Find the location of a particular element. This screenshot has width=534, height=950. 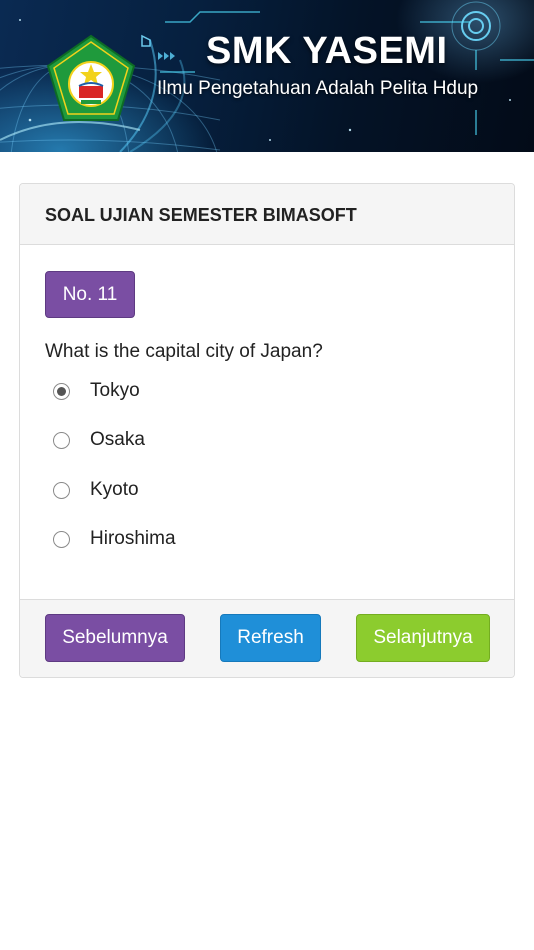

panel-title: SOAL UJIAN SEMESTER BIMASOFT is located at coordinates (267, 214).